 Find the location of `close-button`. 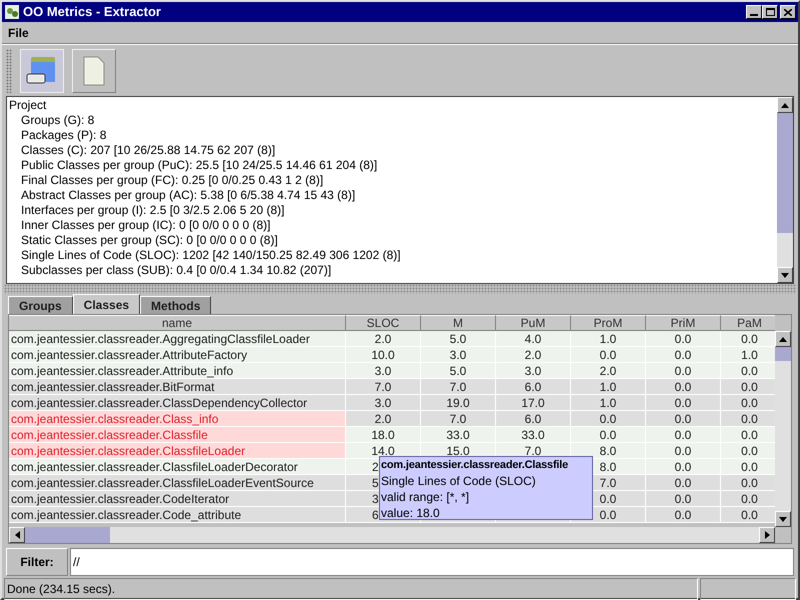

close-button is located at coordinates (788, 12).